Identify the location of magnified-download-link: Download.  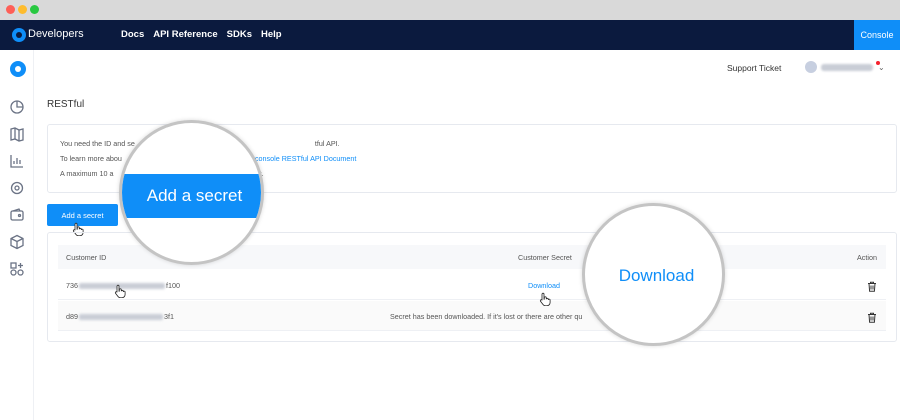
(653, 276).